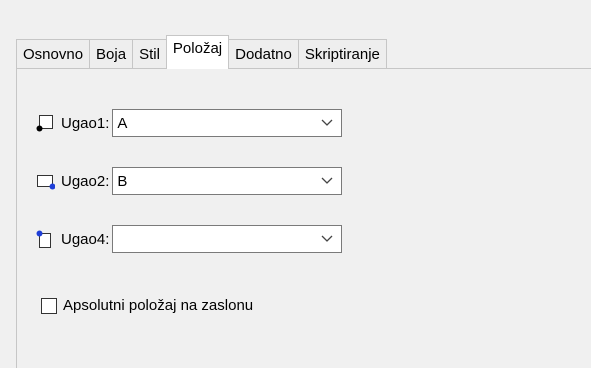  I want to click on corner1-label: Ugao1:, so click(85, 123).